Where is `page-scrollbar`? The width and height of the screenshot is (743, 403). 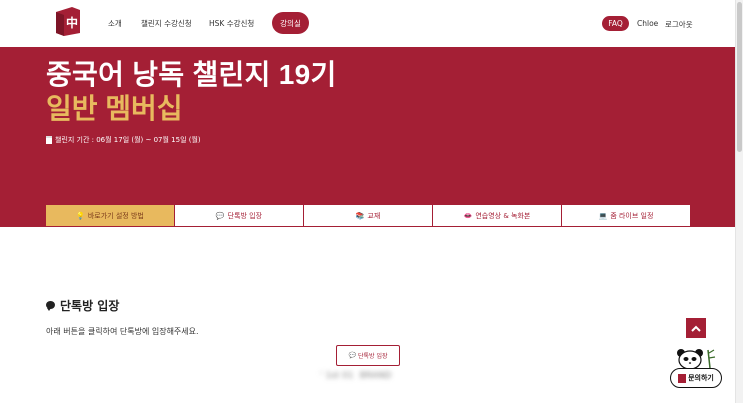 page-scrollbar is located at coordinates (739, 201).